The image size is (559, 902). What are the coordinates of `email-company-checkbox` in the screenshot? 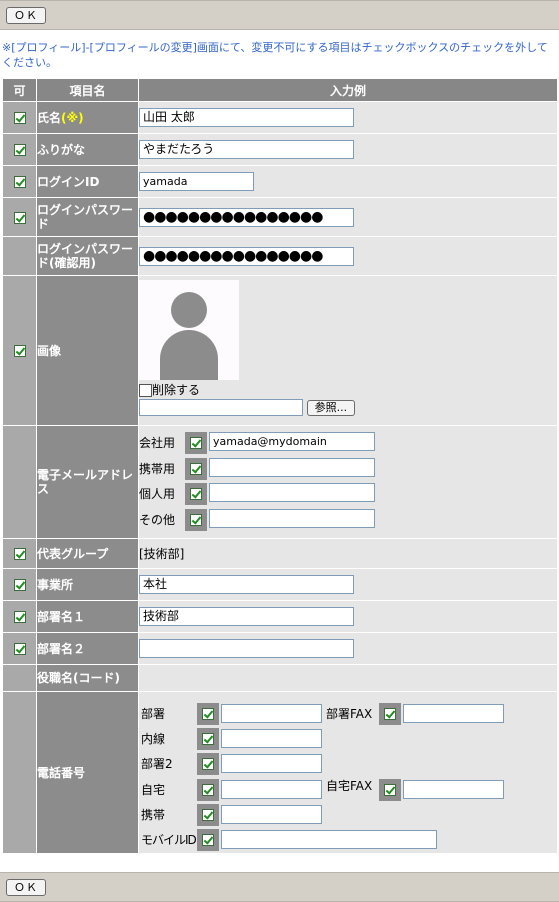 It's located at (196, 442).